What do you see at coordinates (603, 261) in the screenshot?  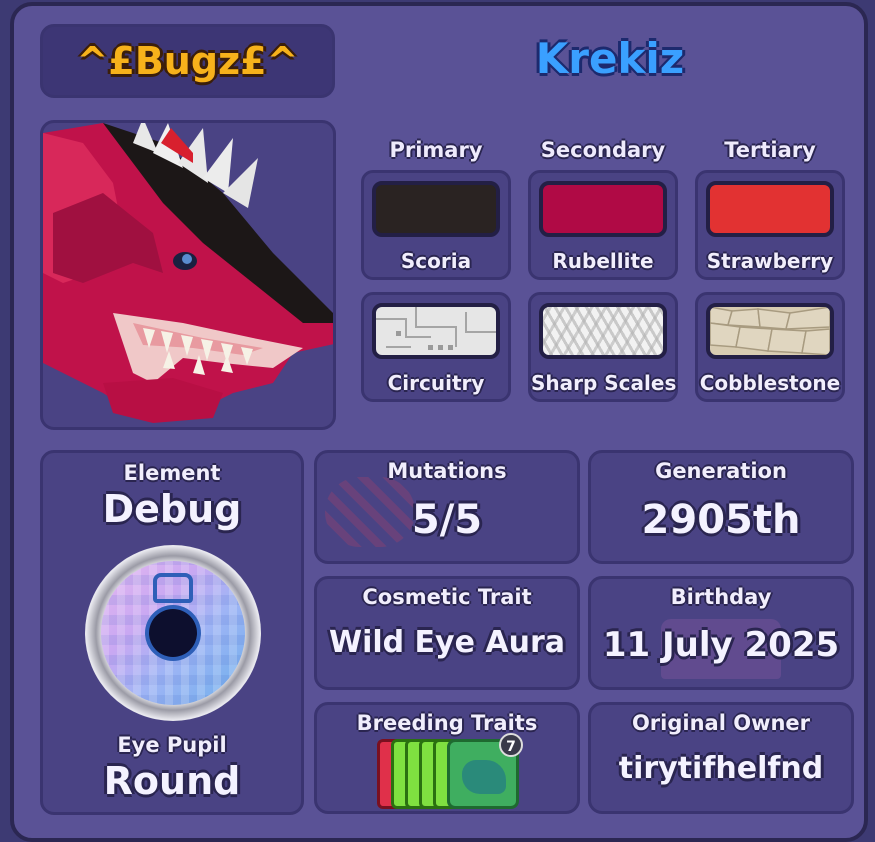 I see `secondary-color-name: Rubellite` at bounding box center [603, 261].